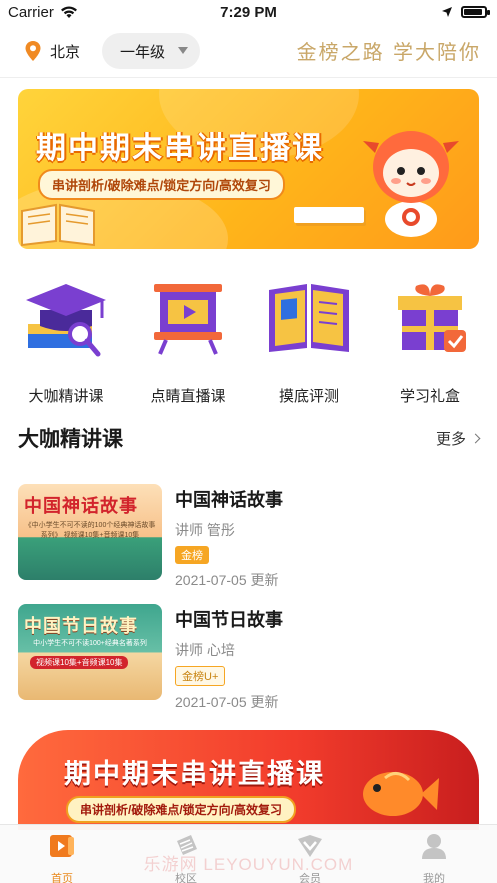 The width and height of the screenshot is (497, 883). What do you see at coordinates (229, 620) in the screenshot?
I see `course-title: 中国节日故事` at bounding box center [229, 620].